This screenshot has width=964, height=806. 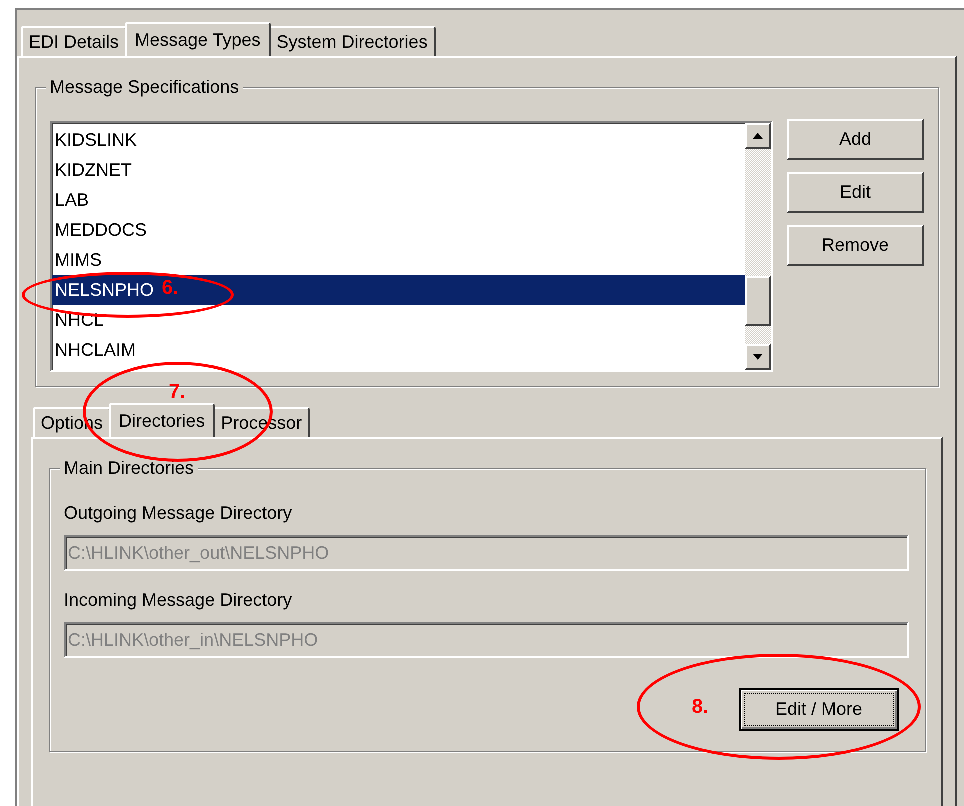 What do you see at coordinates (179, 513) in the screenshot?
I see `field-label: Outgoing Message Directory` at bounding box center [179, 513].